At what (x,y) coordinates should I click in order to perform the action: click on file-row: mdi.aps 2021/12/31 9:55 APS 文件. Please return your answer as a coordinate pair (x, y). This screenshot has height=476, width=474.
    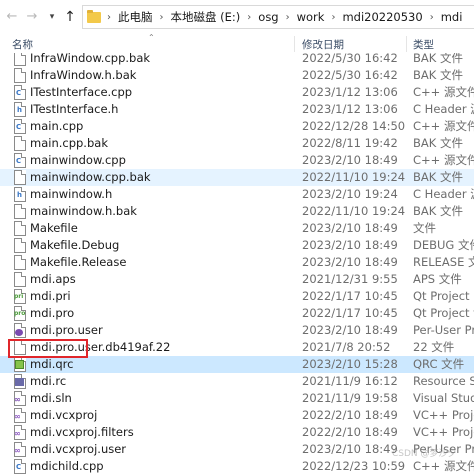
    Looking at the image, I should click on (237, 279).